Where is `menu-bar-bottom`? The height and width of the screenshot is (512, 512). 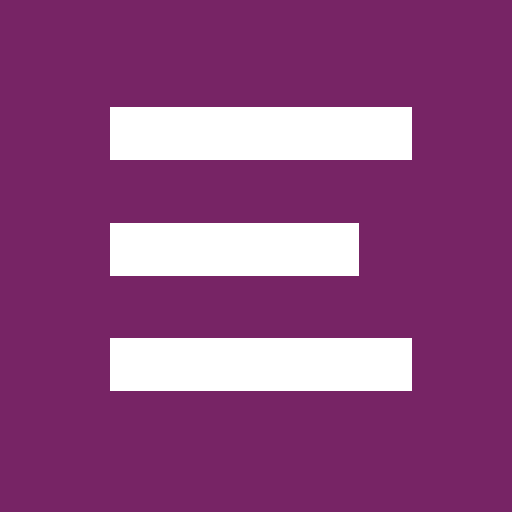
menu-bar-bottom is located at coordinates (261, 364).